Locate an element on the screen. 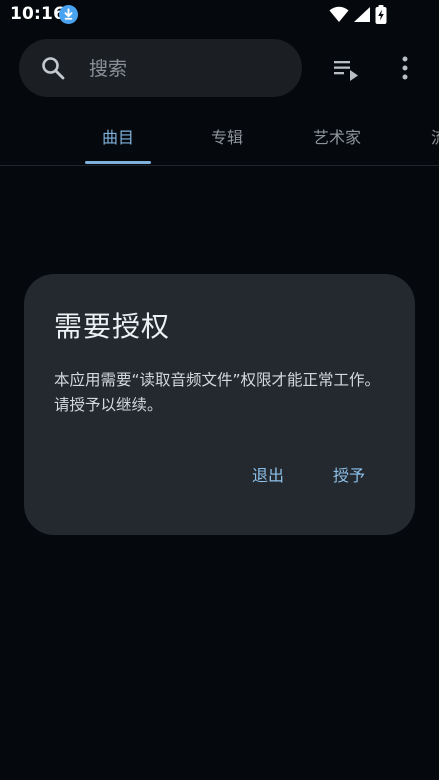  tab-tracks: 曲目 is located at coordinates (118, 136).